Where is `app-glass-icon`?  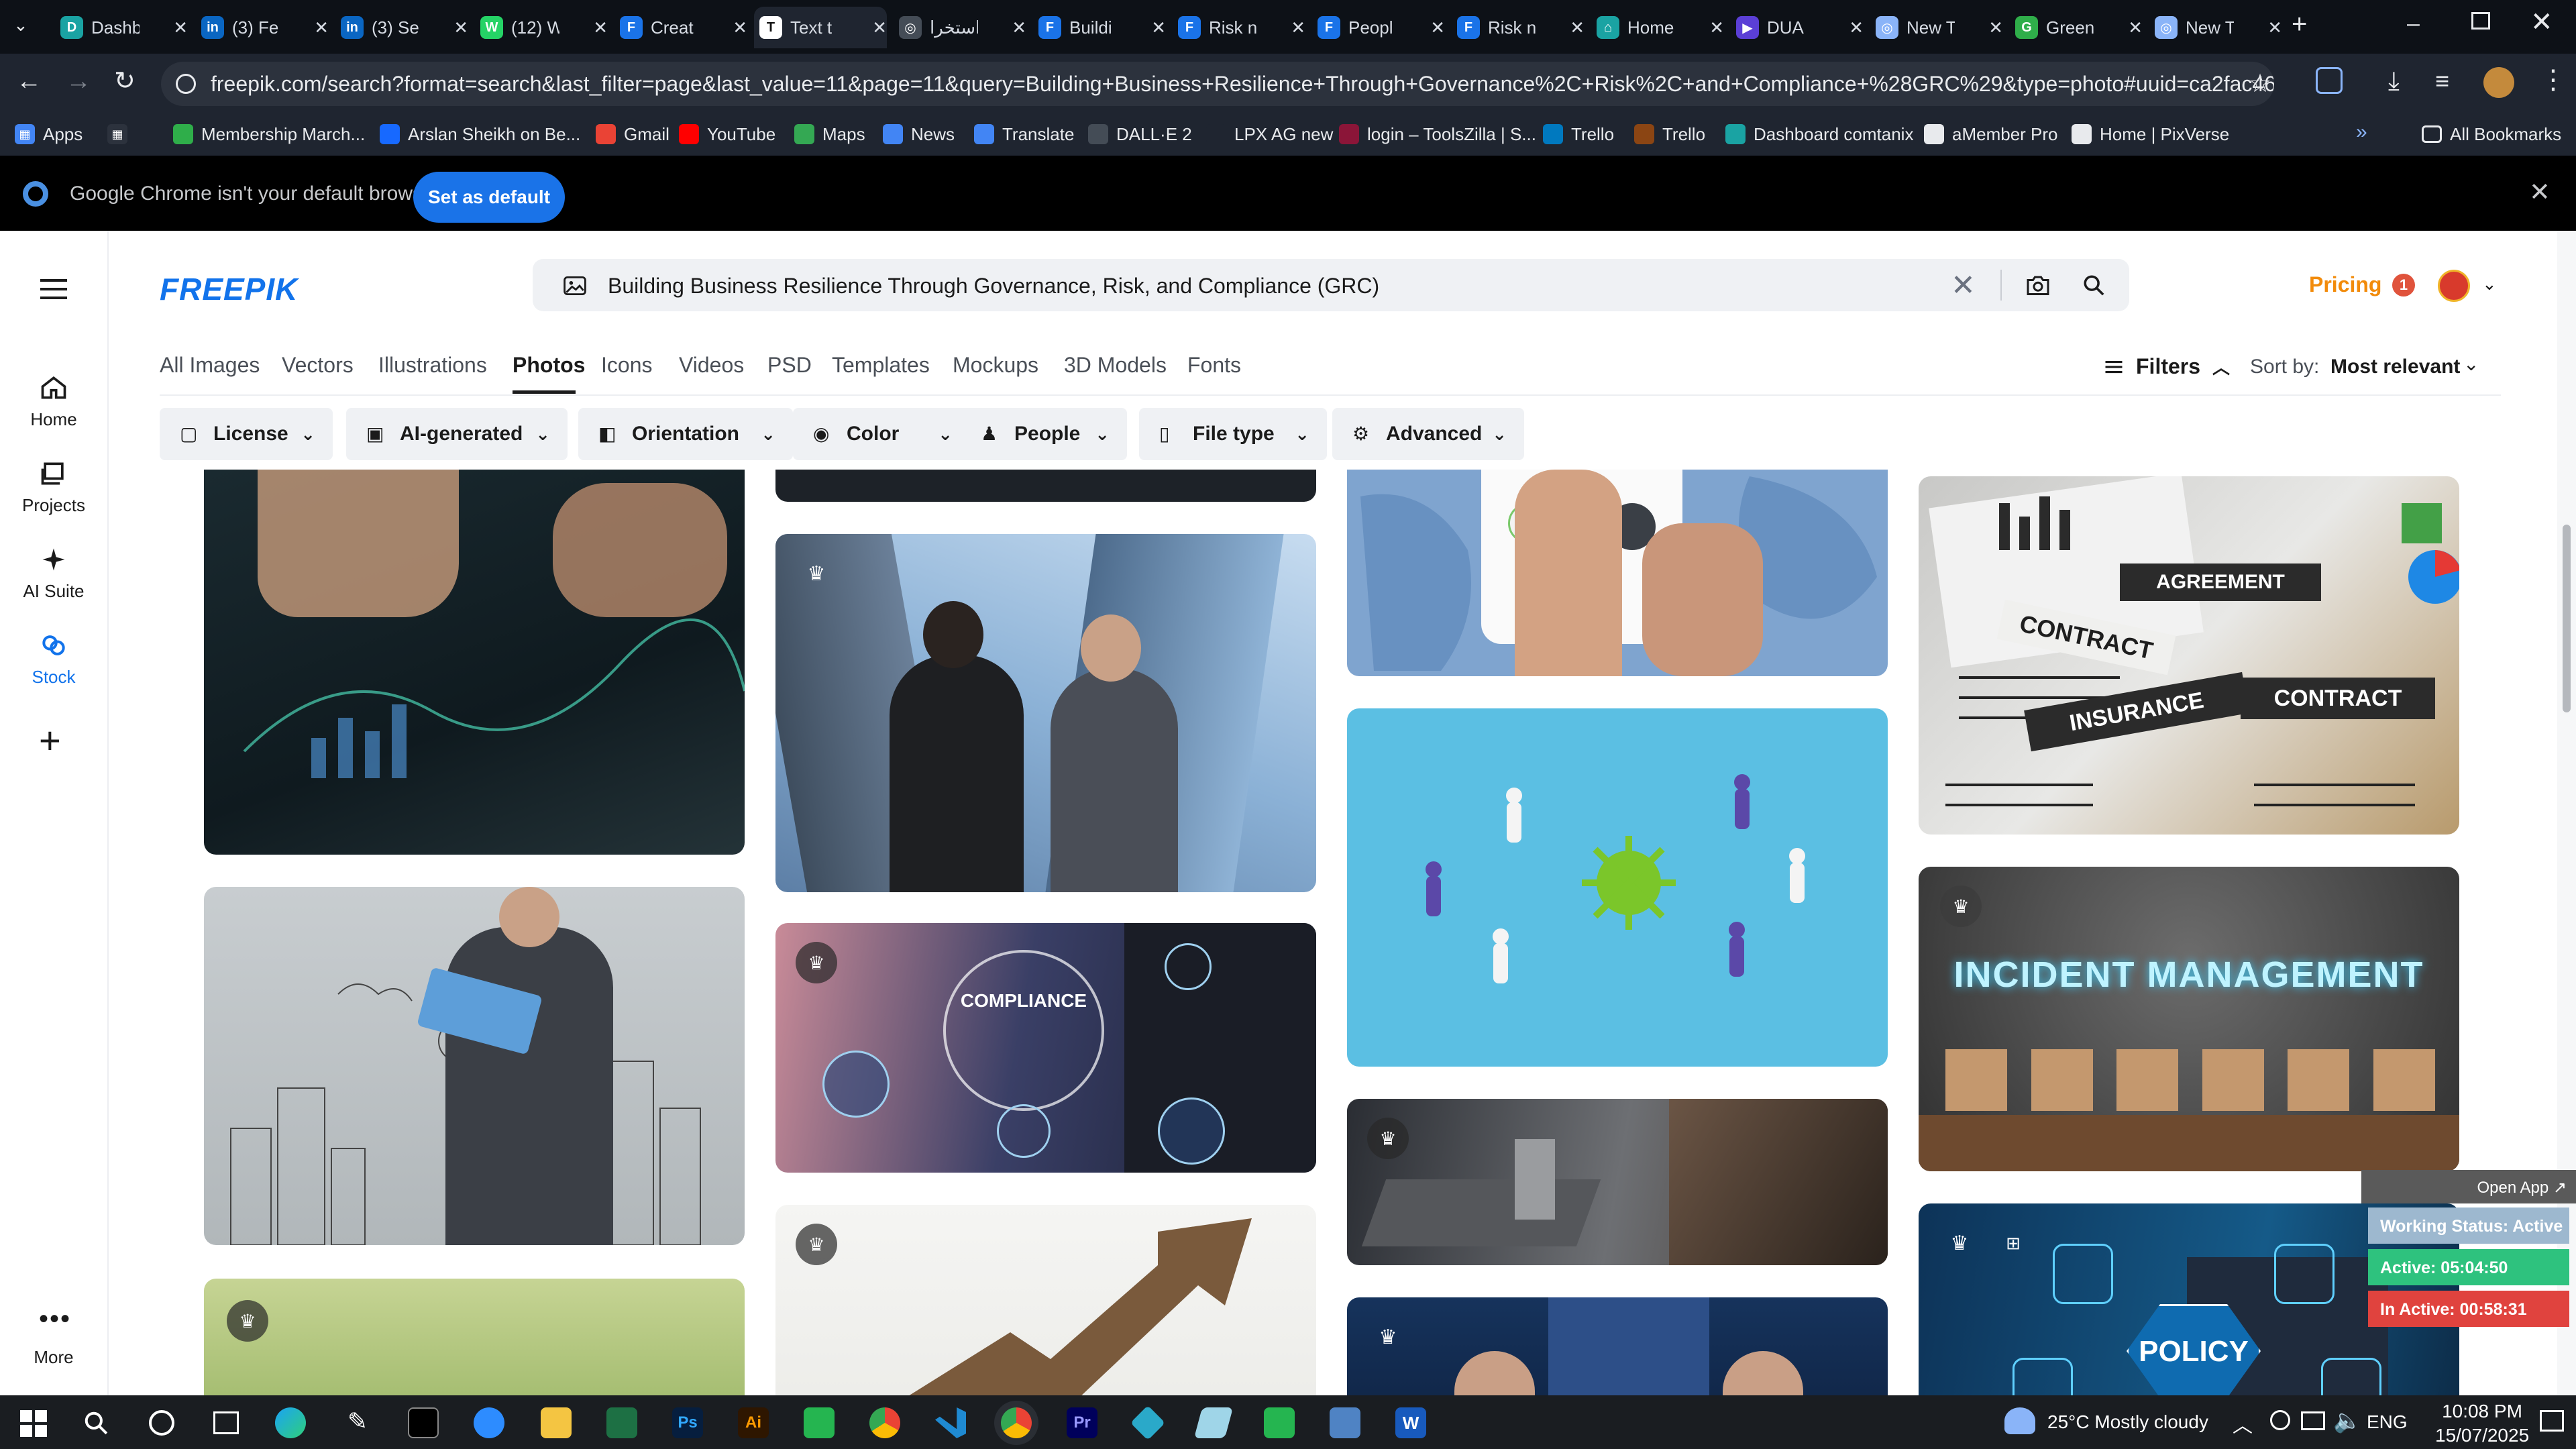 app-glass-icon is located at coordinates (1213, 1422).